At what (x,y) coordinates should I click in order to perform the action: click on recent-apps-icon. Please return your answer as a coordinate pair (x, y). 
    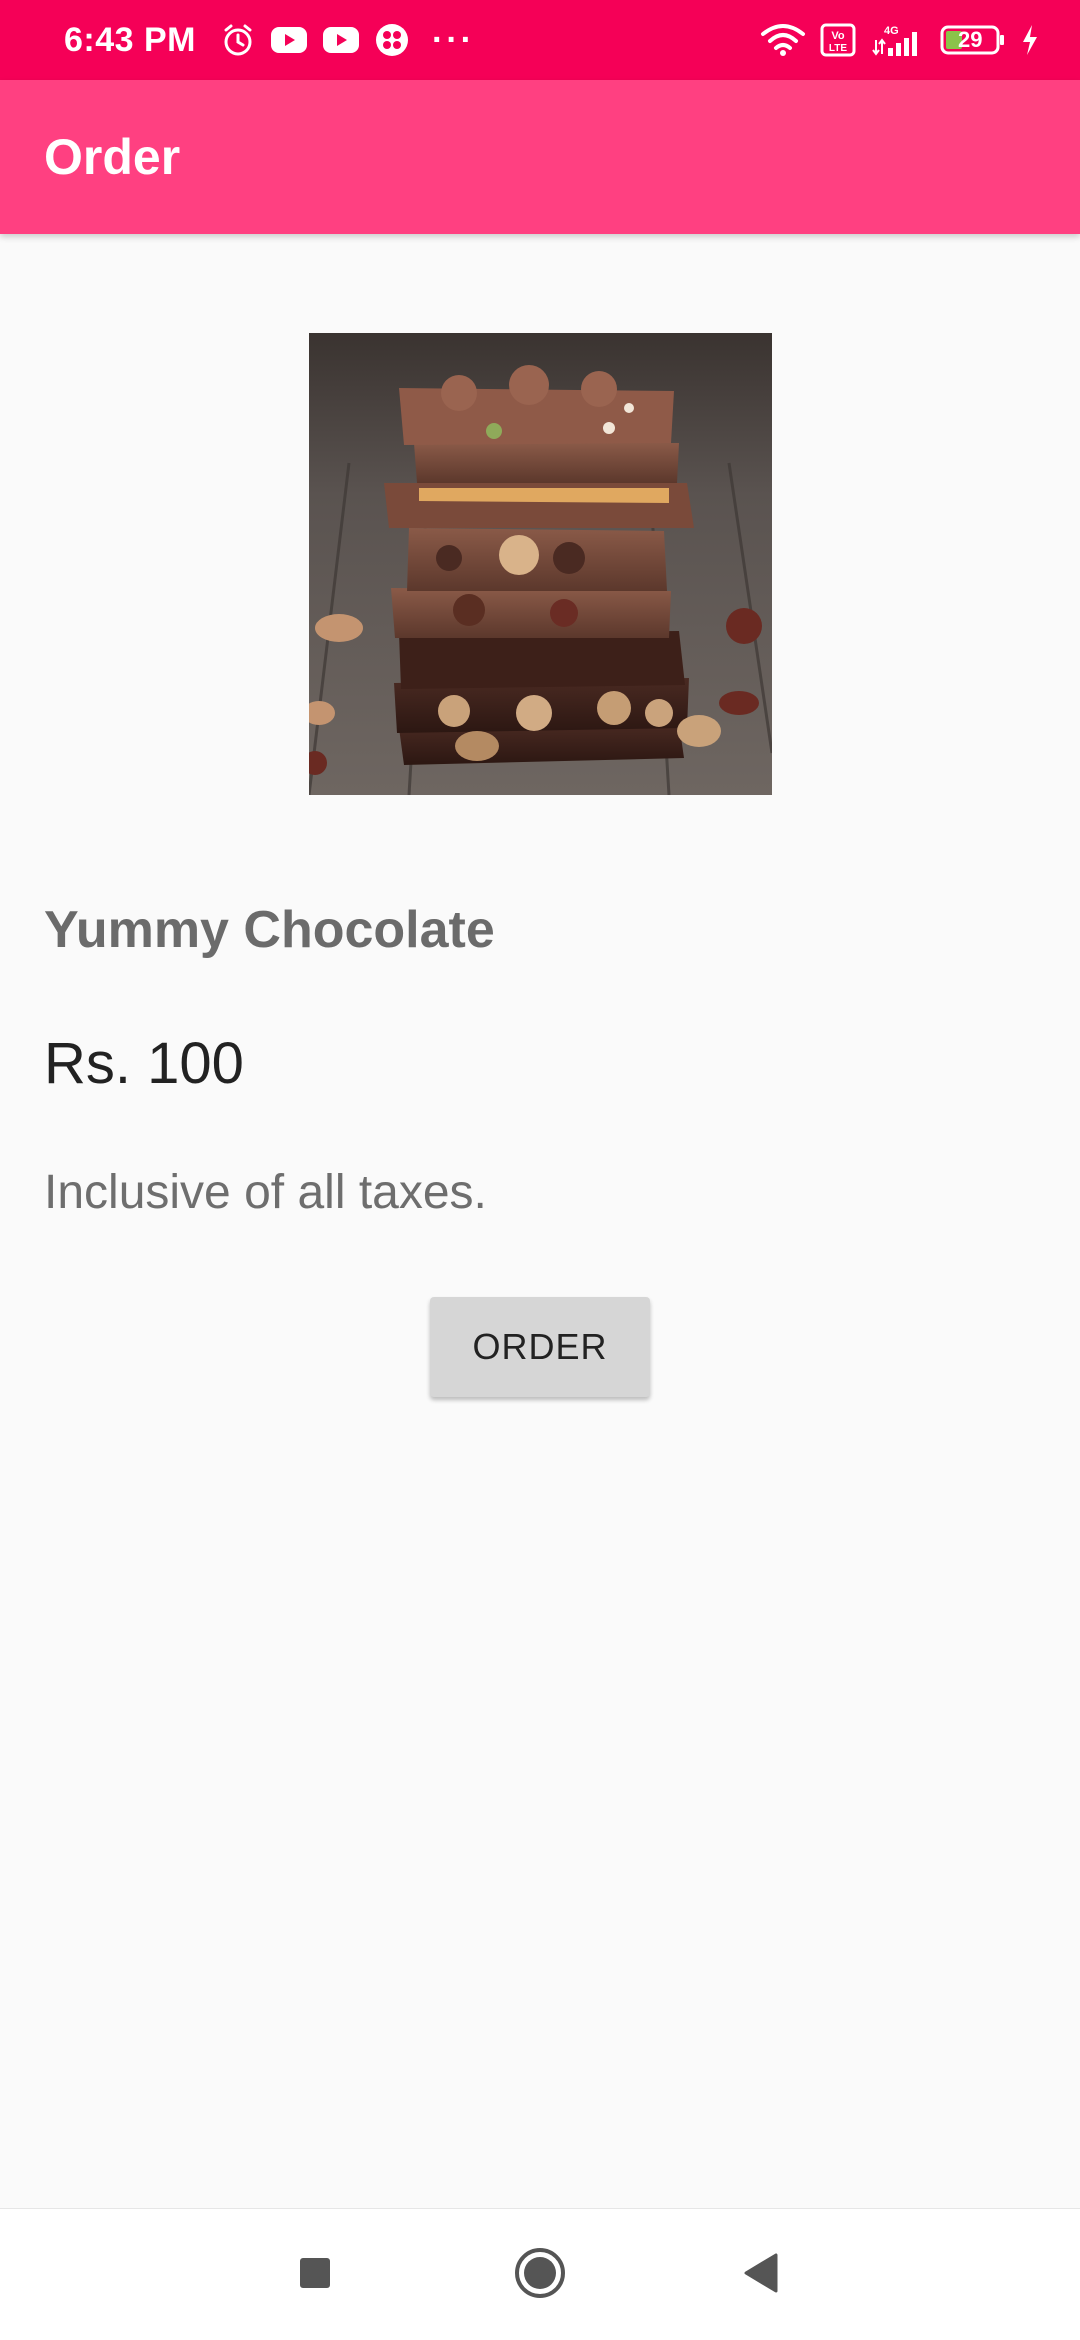
    Looking at the image, I should click on (315, 2275).